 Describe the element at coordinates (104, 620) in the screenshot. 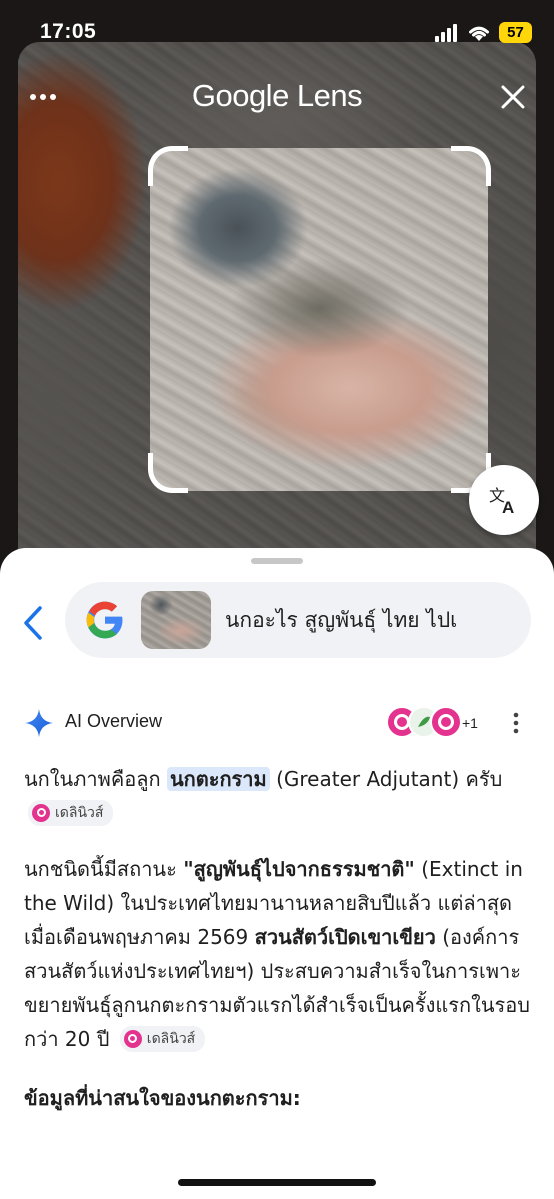

I see `google-g-icon` at that location.